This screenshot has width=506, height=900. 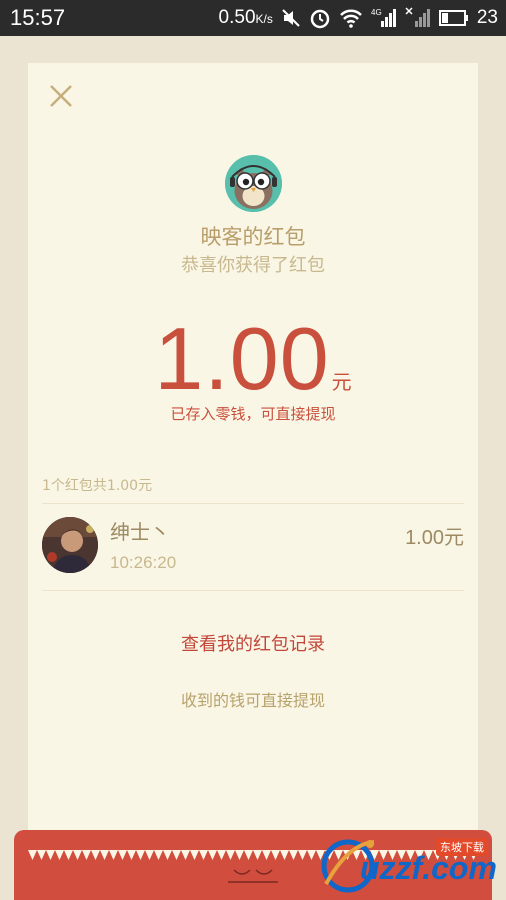 I want to click on received-amount: 1.00元, so click(x=434, y=538).